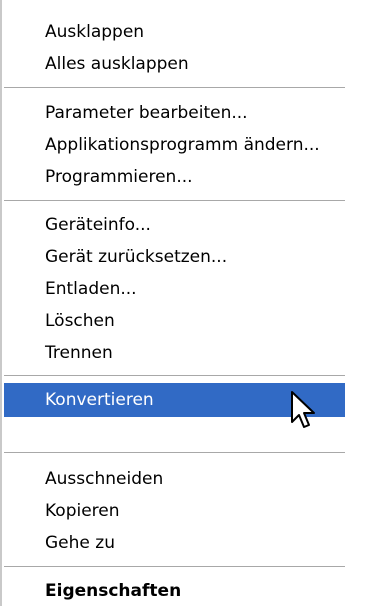  I want to click on menu-item-kopieren: Kopieren, so click(187, 511).